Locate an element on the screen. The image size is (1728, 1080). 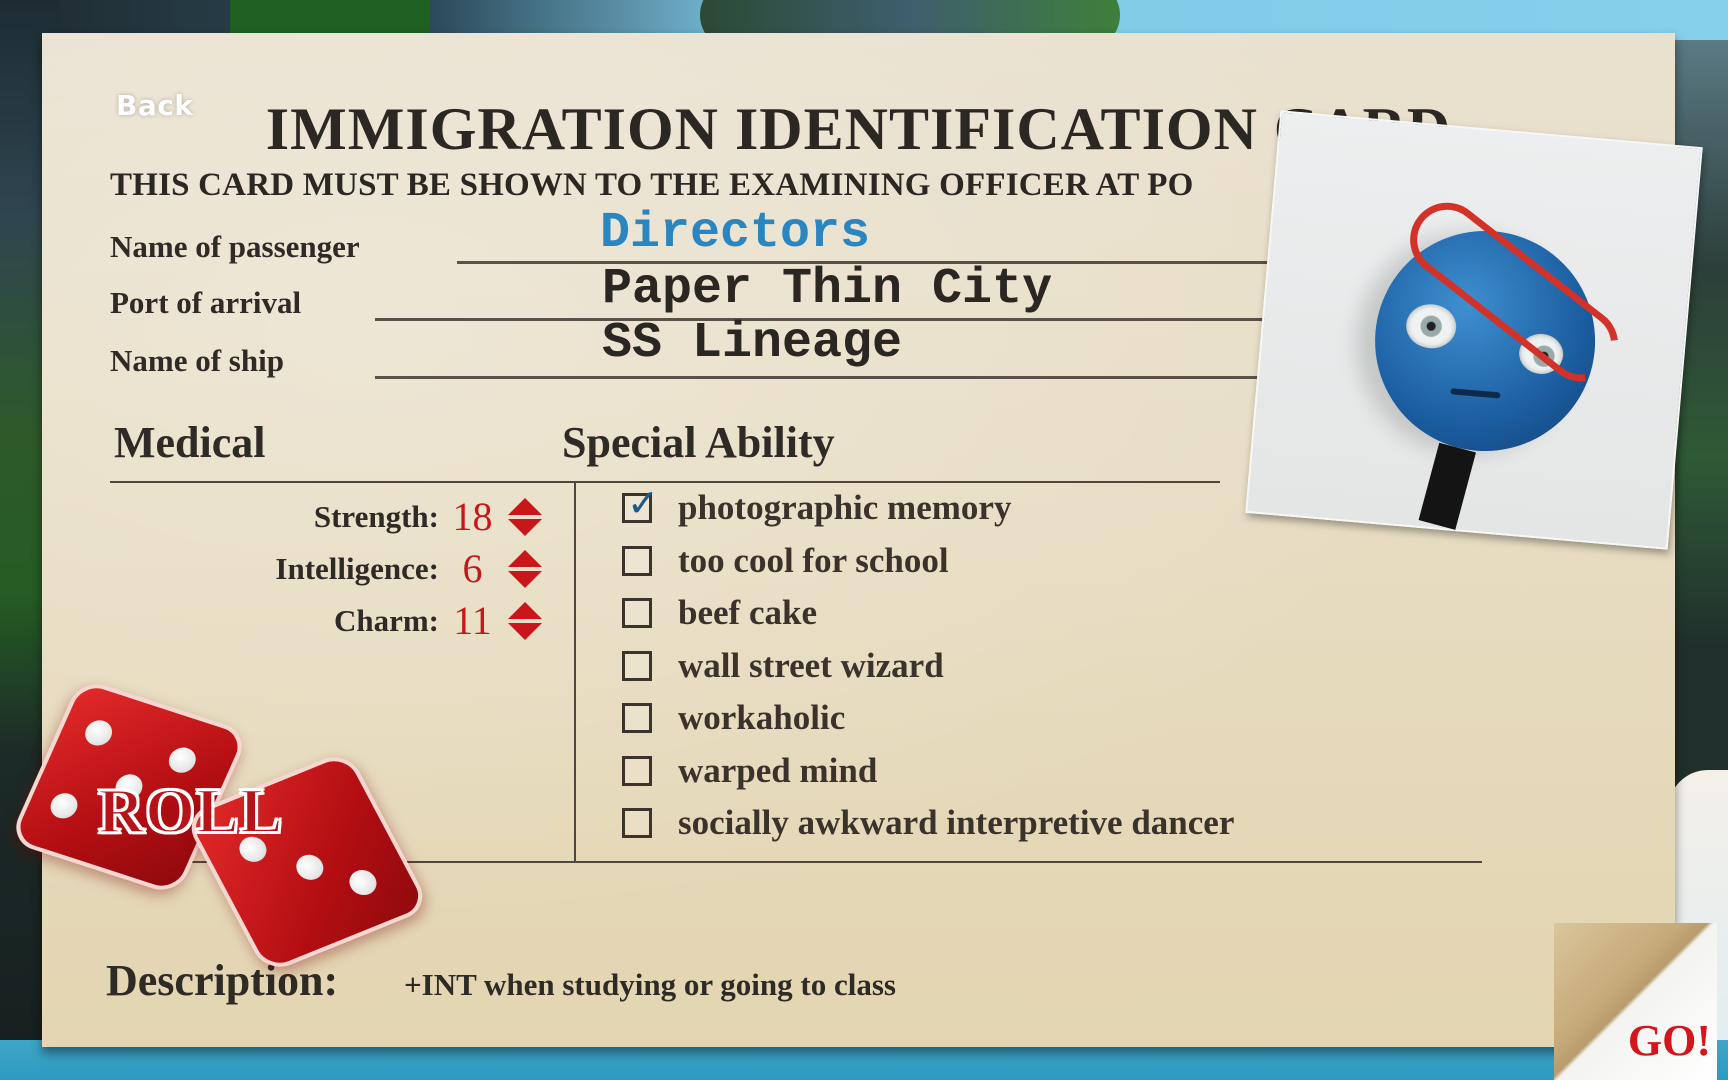
roll-button: ROLL is located at coordinates (219, 826).